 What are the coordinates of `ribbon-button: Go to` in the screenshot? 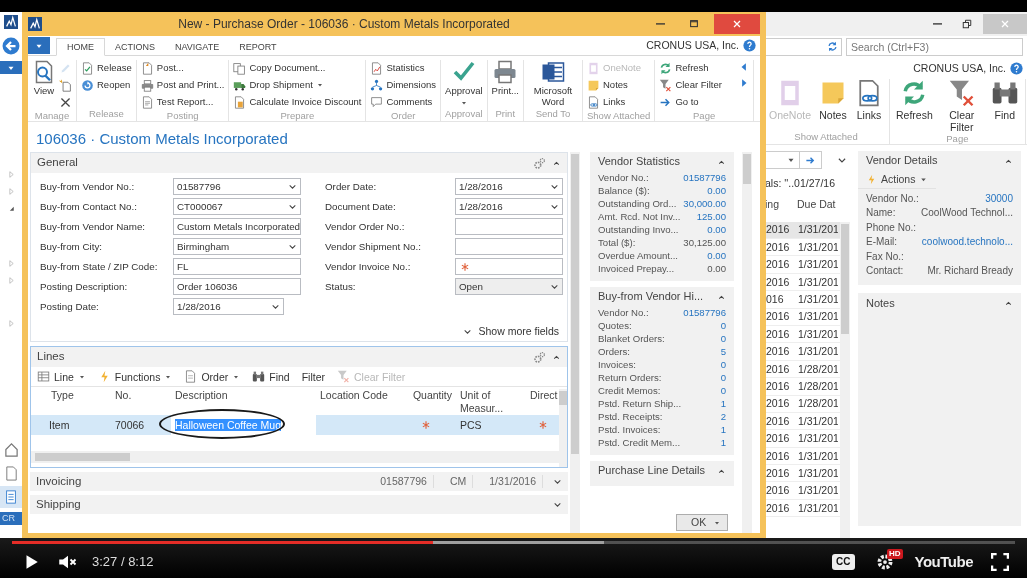 It's located at (690, 102).